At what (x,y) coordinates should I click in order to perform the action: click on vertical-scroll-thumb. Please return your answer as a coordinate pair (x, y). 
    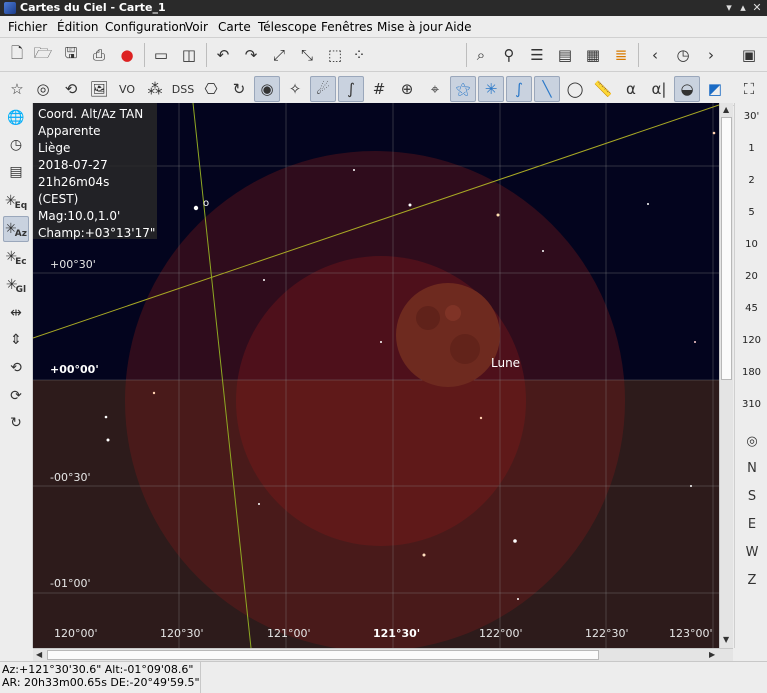
    Looking at the image, I should click on (726, 248).